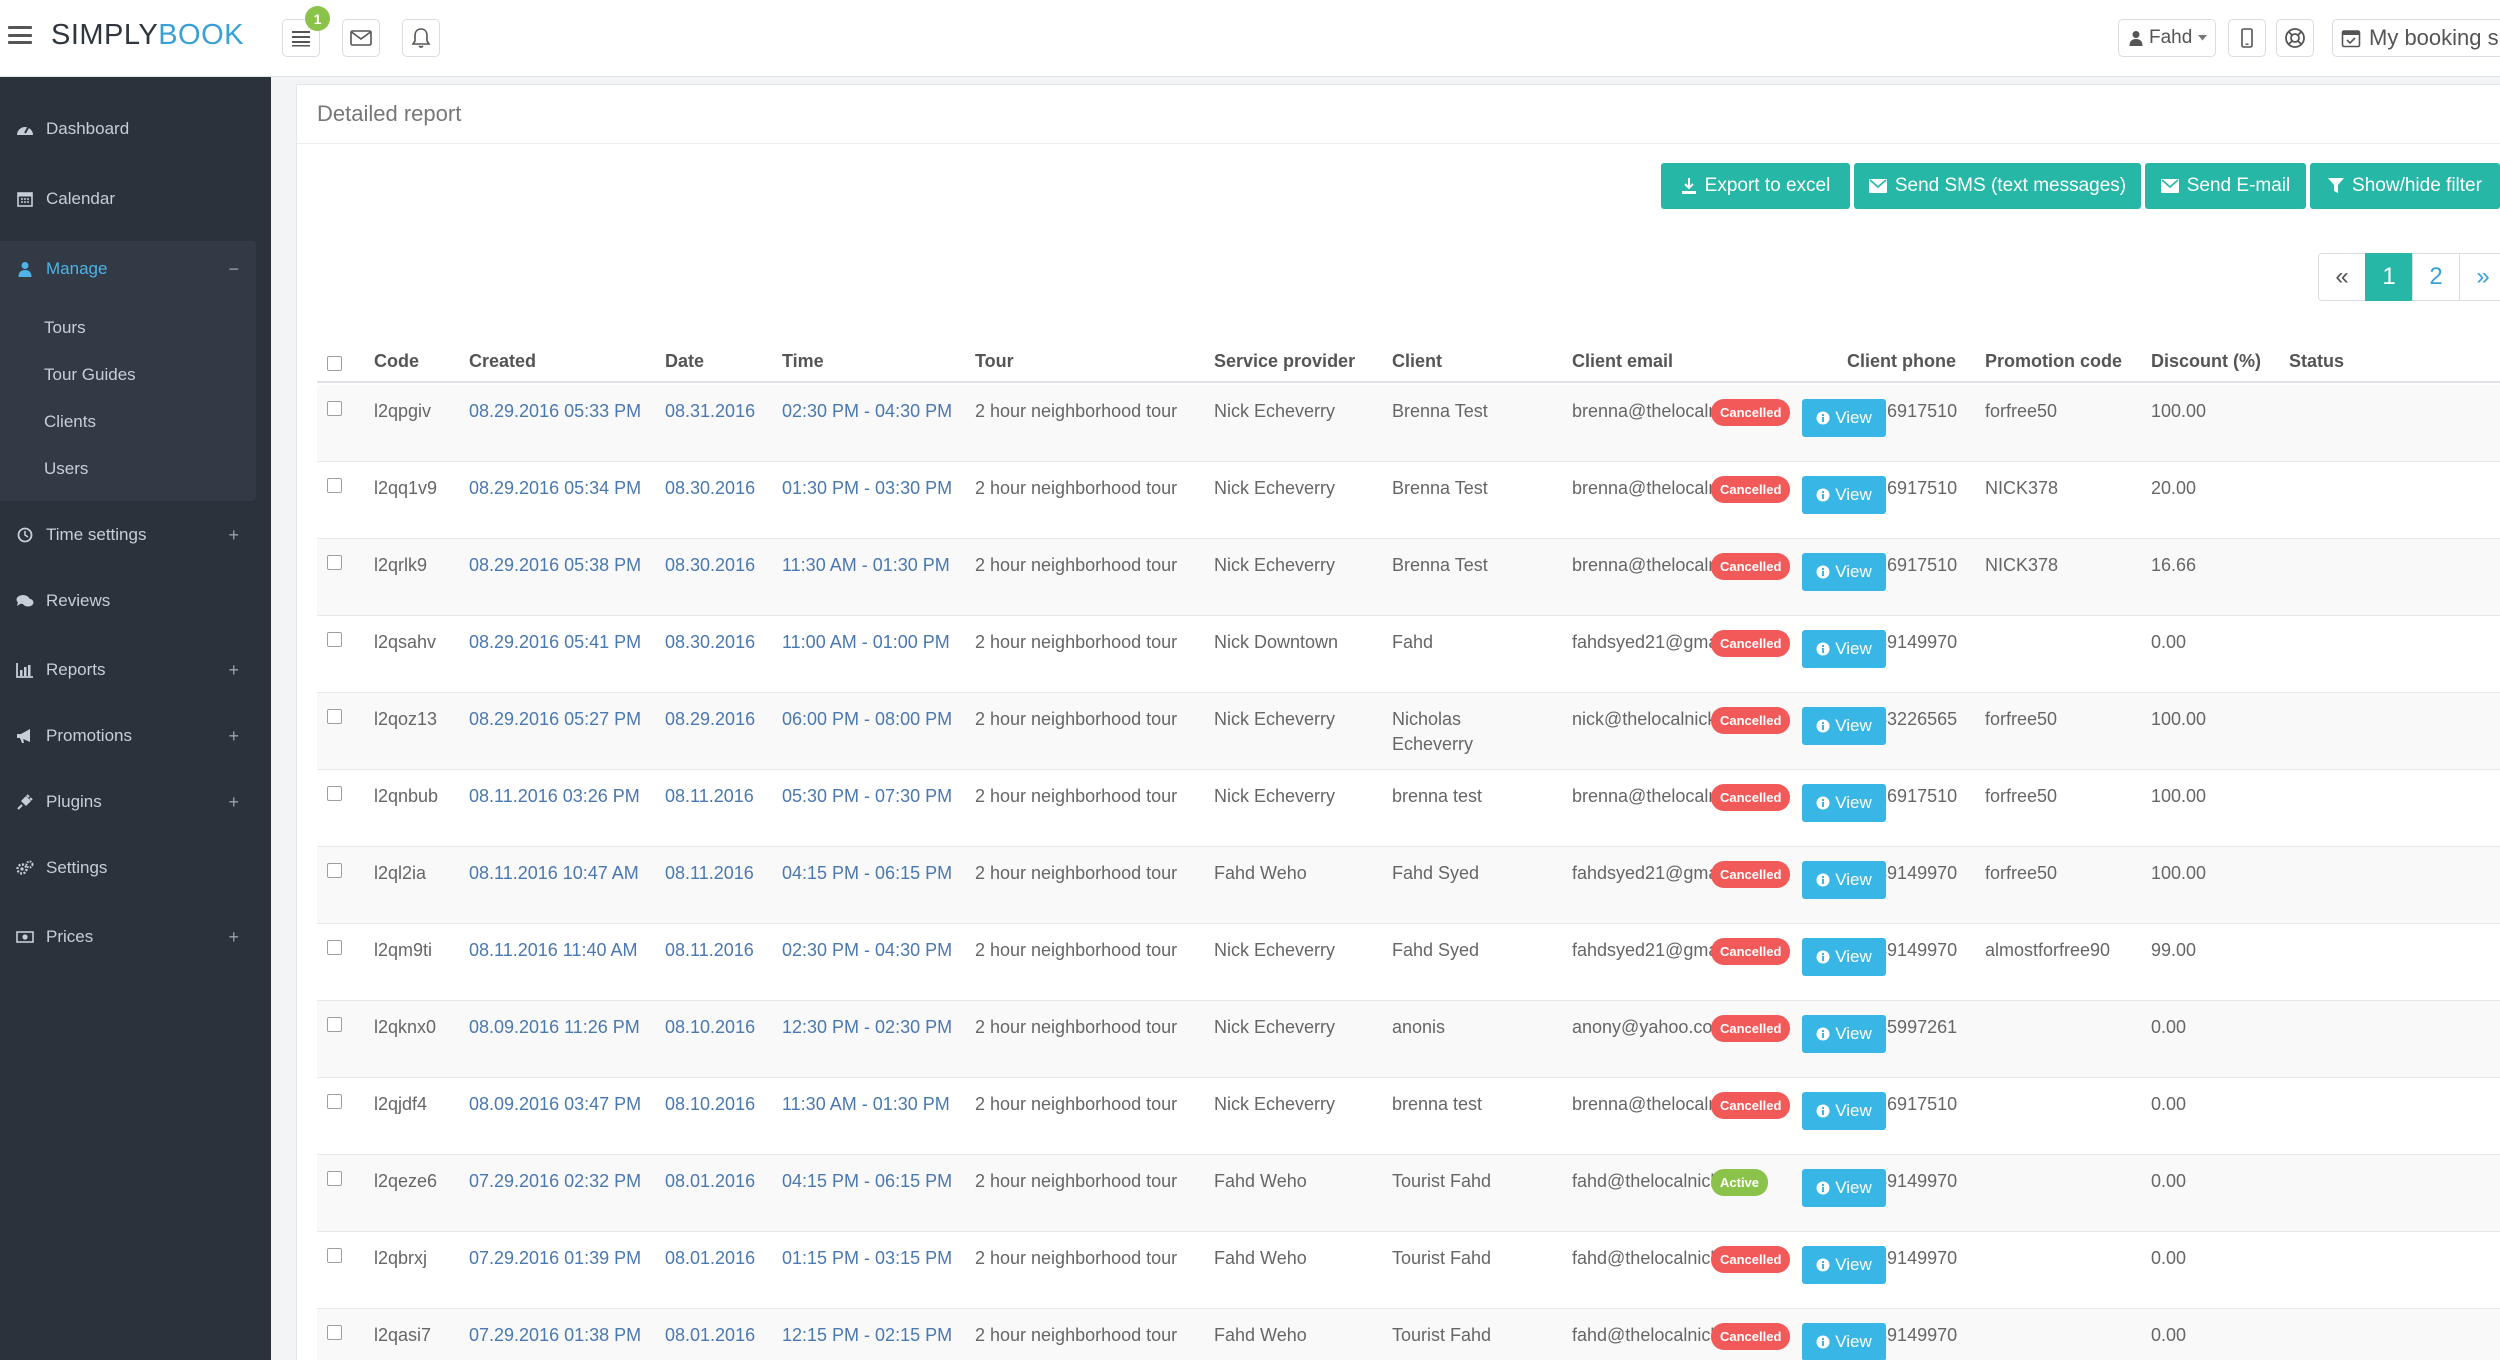  Describe the element at coordinates (233, 269) in the screenshot. I see `collapse-icon: −` at that location.